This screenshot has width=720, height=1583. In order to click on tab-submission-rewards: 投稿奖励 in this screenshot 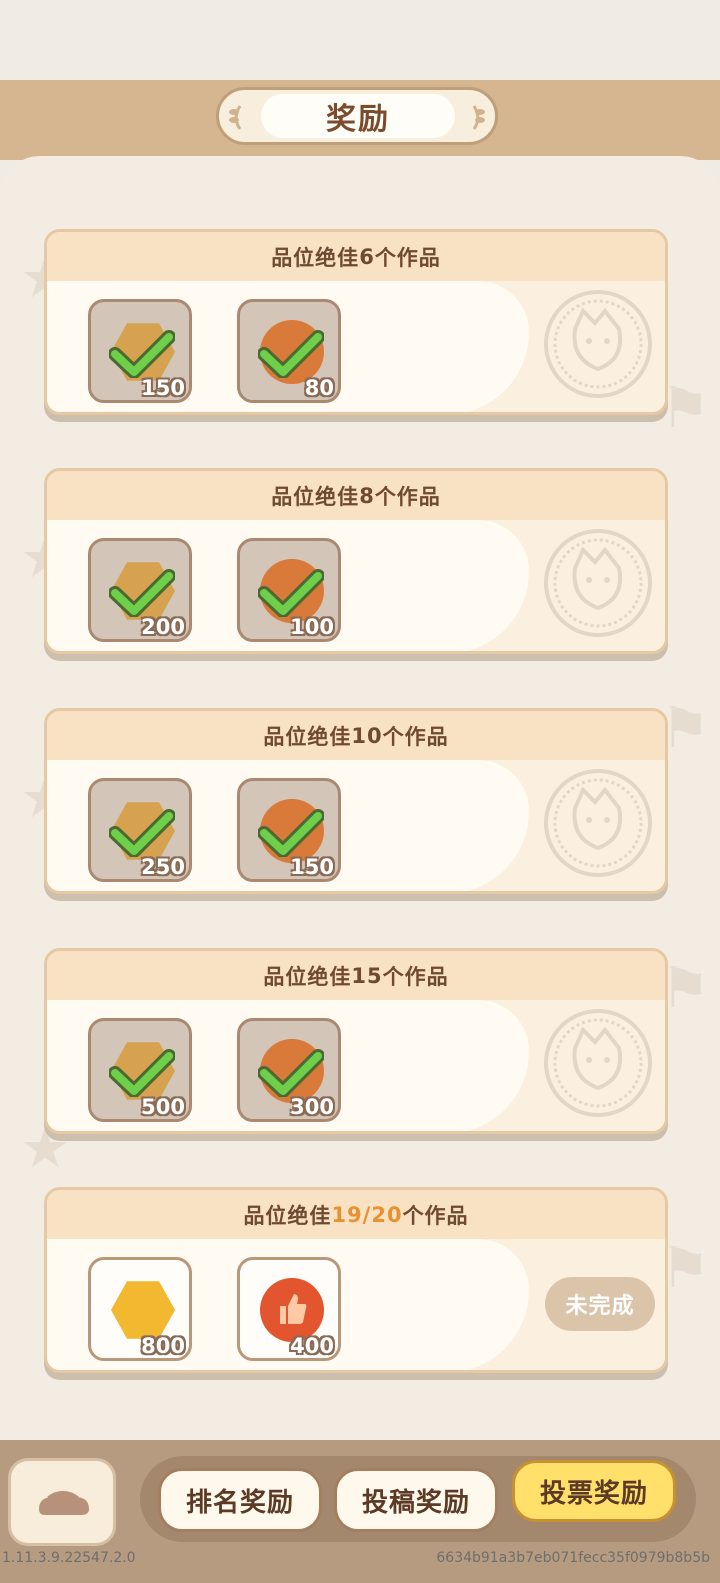, I will do `click(416, 1500)`.